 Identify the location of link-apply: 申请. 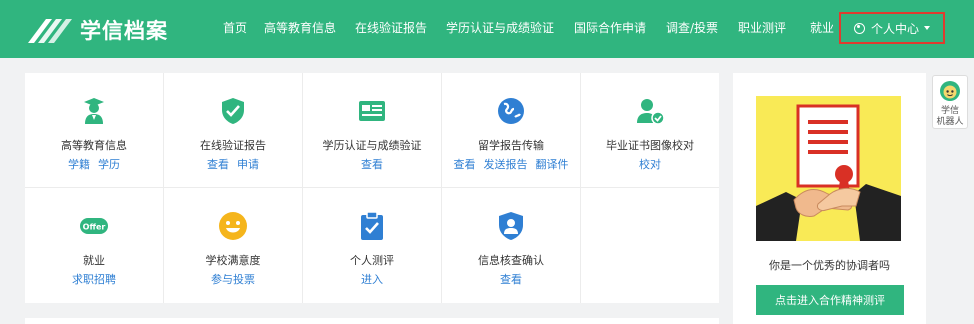
(248, 164).